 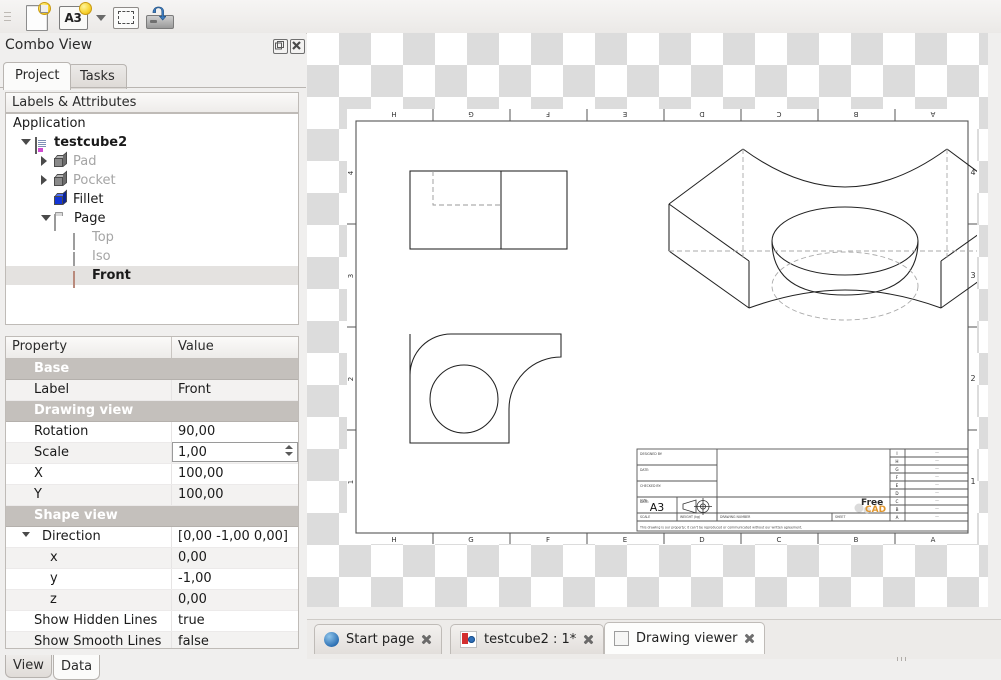 I want to click on tab-data: Data, so click(x=77, y=667).